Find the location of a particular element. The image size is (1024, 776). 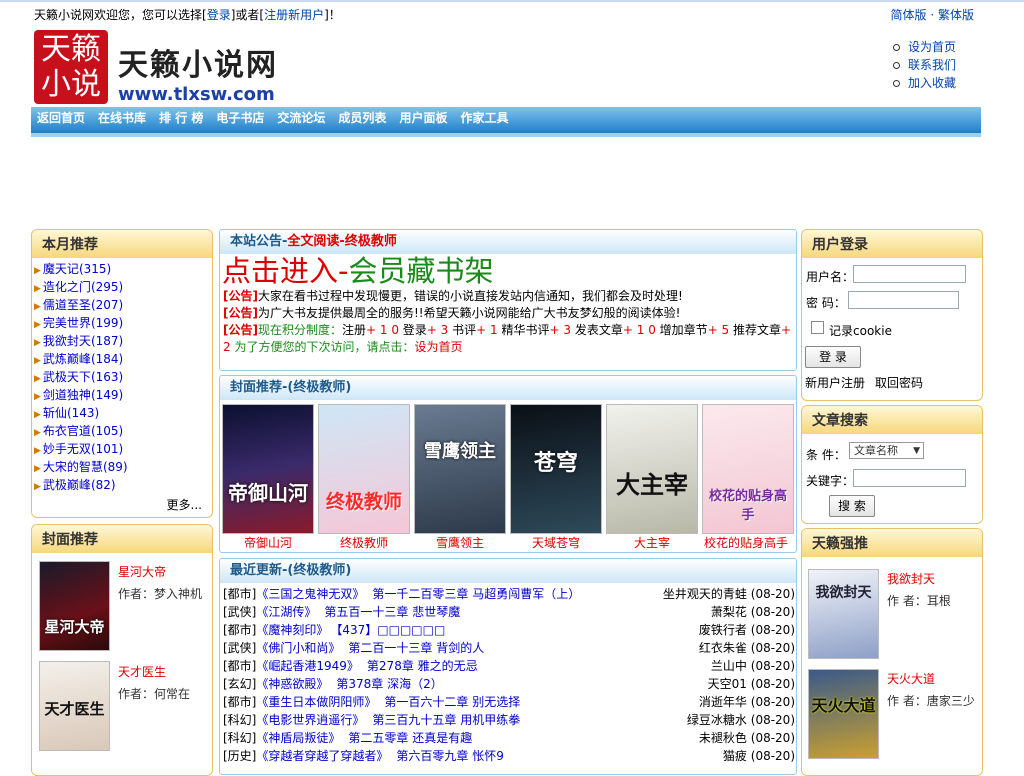

book-title: 雪鹰领主 is located at coordinates (460, 542).